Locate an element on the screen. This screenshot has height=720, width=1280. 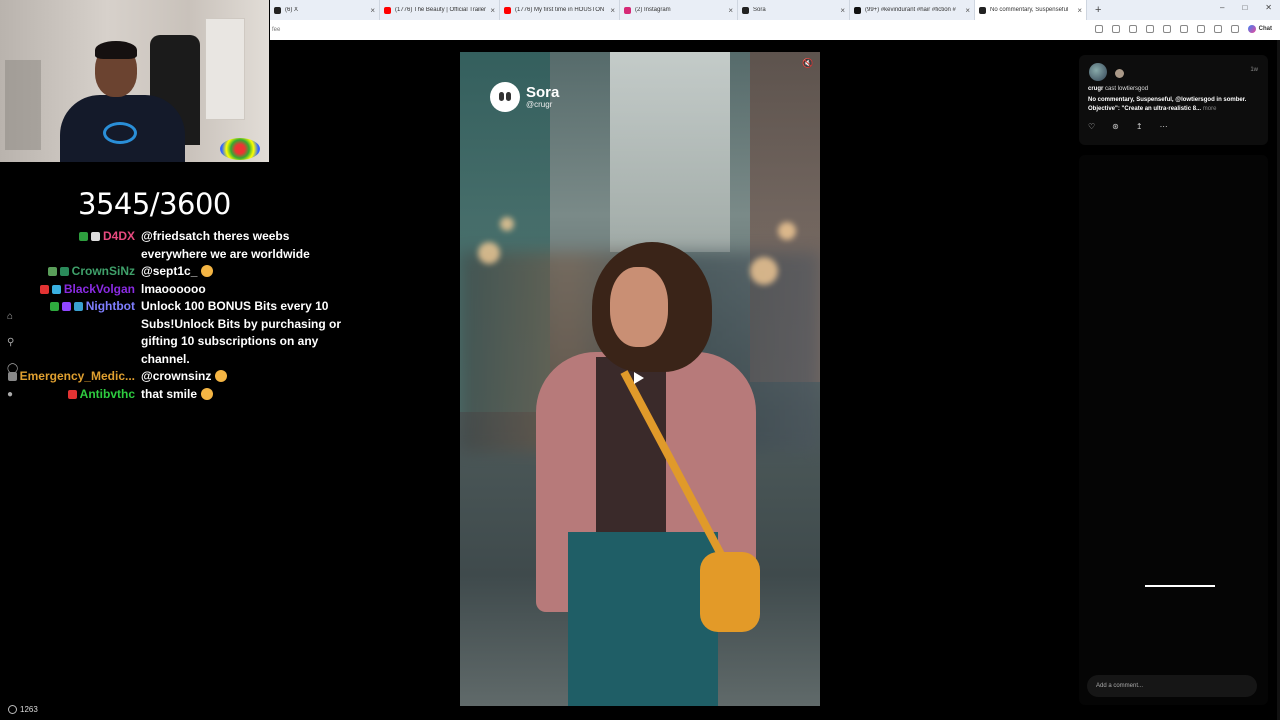
chat-user: D4DX is located at coordinates (106, 237).